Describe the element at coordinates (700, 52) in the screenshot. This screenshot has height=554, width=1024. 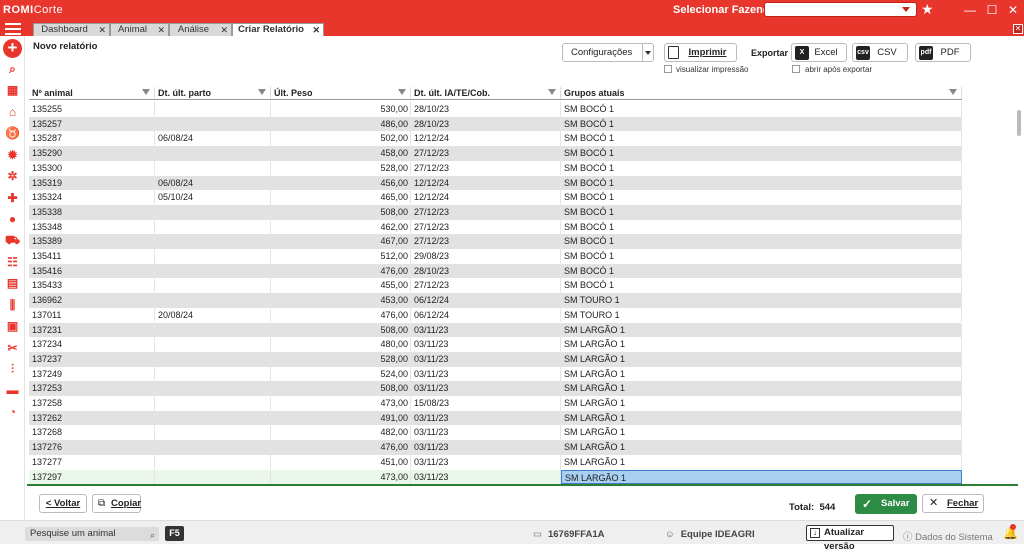
I see `print-button: Imprimir` at that location.